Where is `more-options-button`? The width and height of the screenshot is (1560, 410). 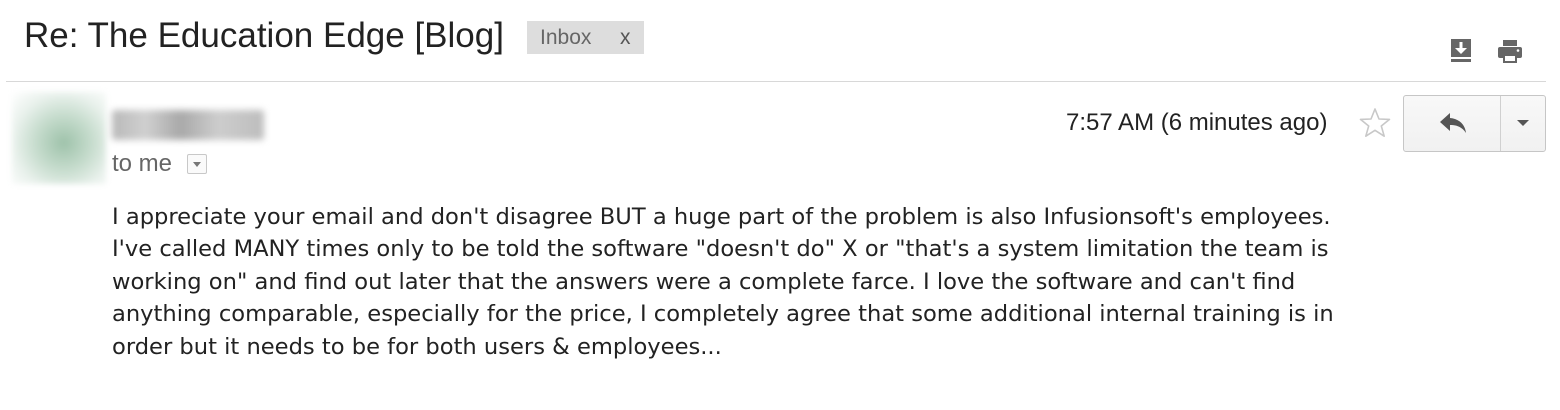
more-options-button is located at coordinates (1523, 123).